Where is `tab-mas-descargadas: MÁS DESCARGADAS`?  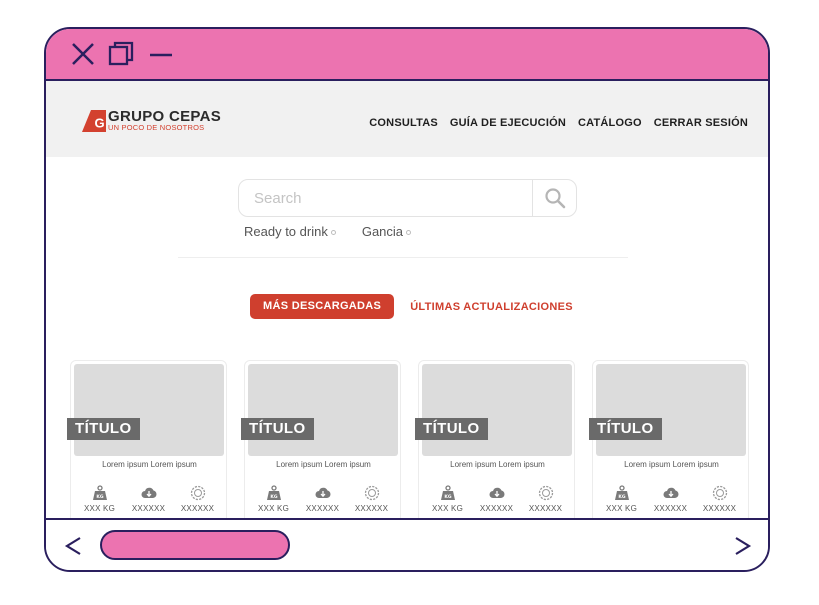 tab-mas-descargadas: MÁS DESCARGADAS is located at coordinates (322, 306).